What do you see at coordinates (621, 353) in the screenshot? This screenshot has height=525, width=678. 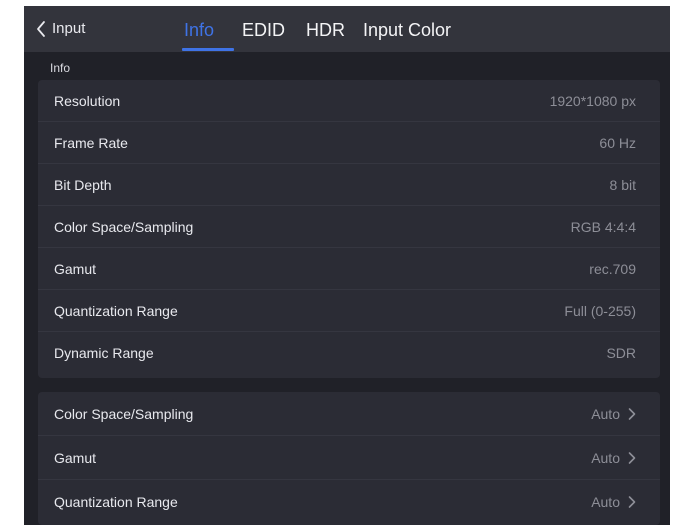 I see `info-row-value: SDR` at bounding box center [621, 353].